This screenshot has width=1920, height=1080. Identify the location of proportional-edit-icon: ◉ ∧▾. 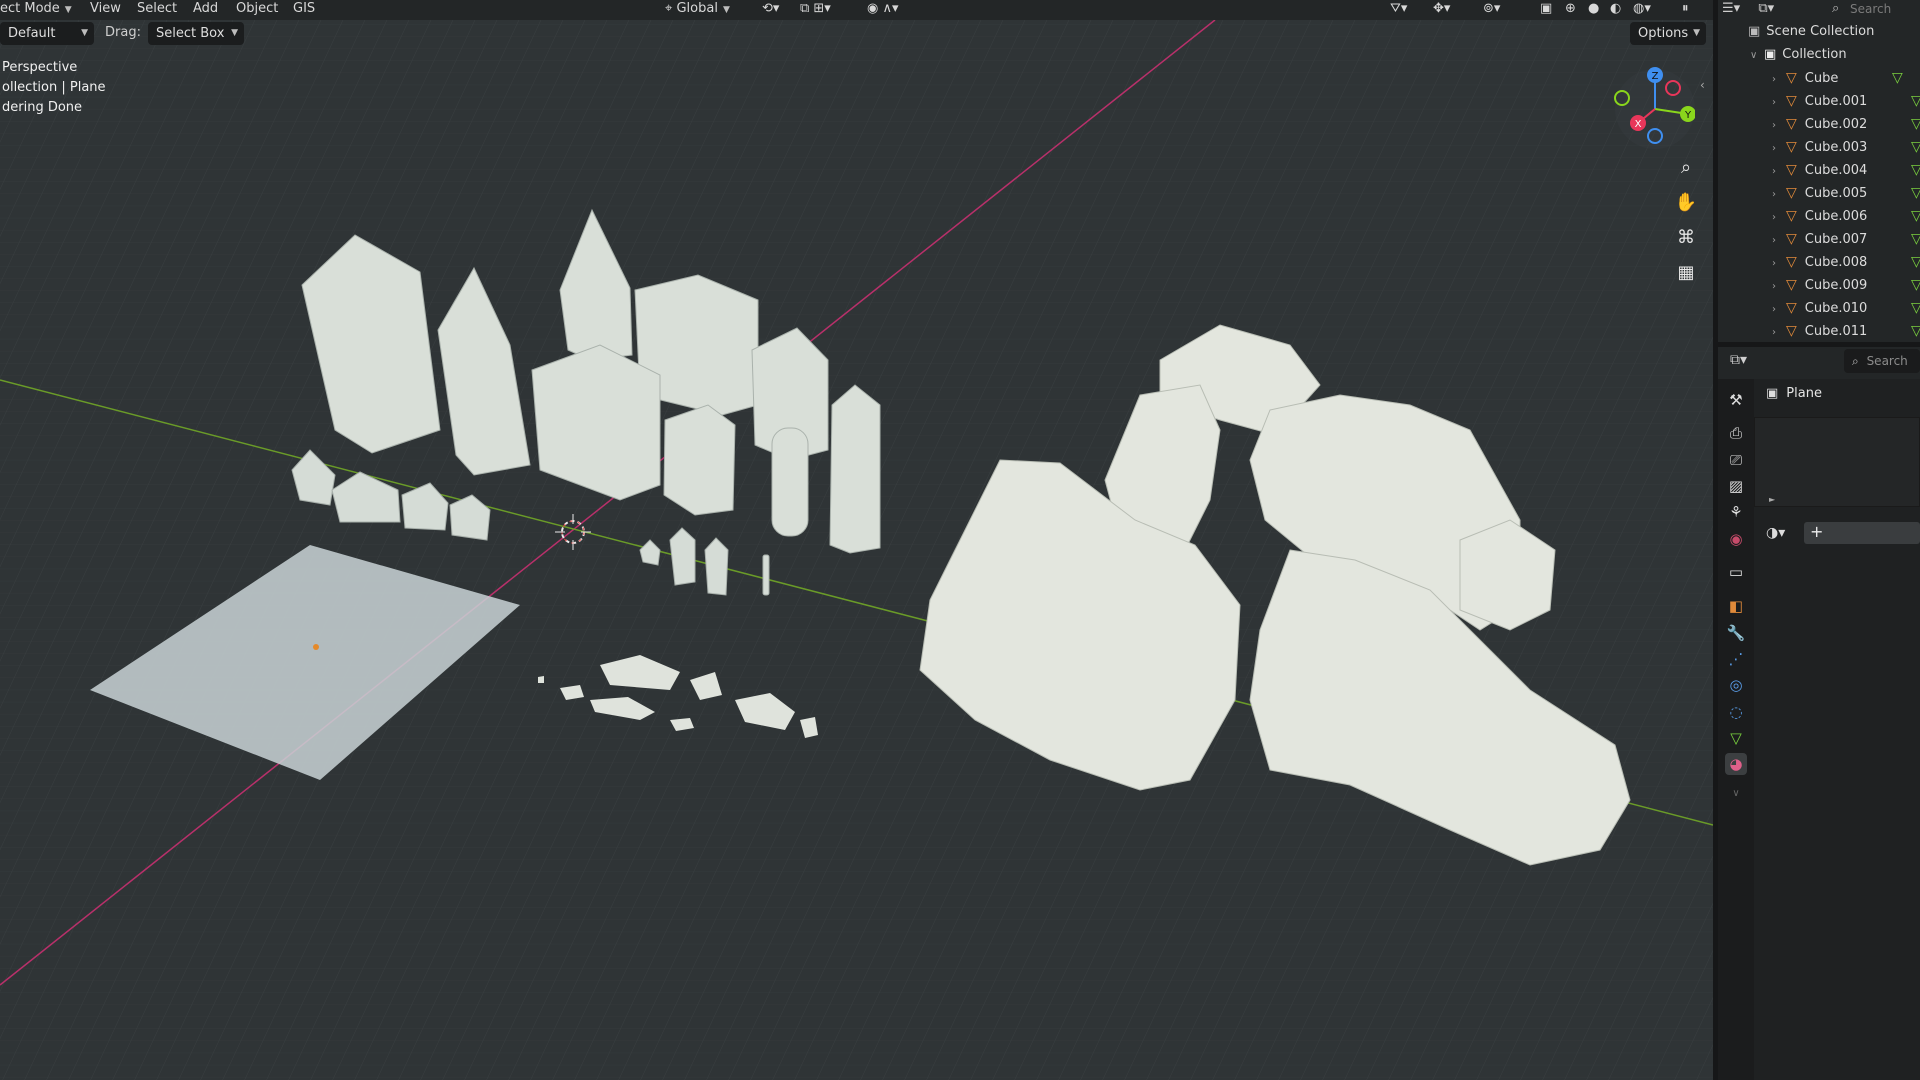
(883, 8).